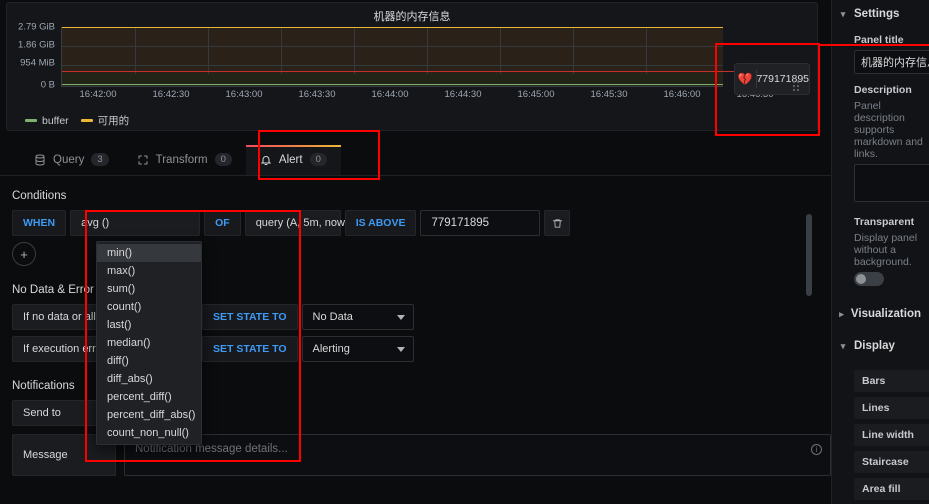 This screenshot has height=504, width=929. I want to click on condition-threshold-input: 779171895, so click(480, 223).